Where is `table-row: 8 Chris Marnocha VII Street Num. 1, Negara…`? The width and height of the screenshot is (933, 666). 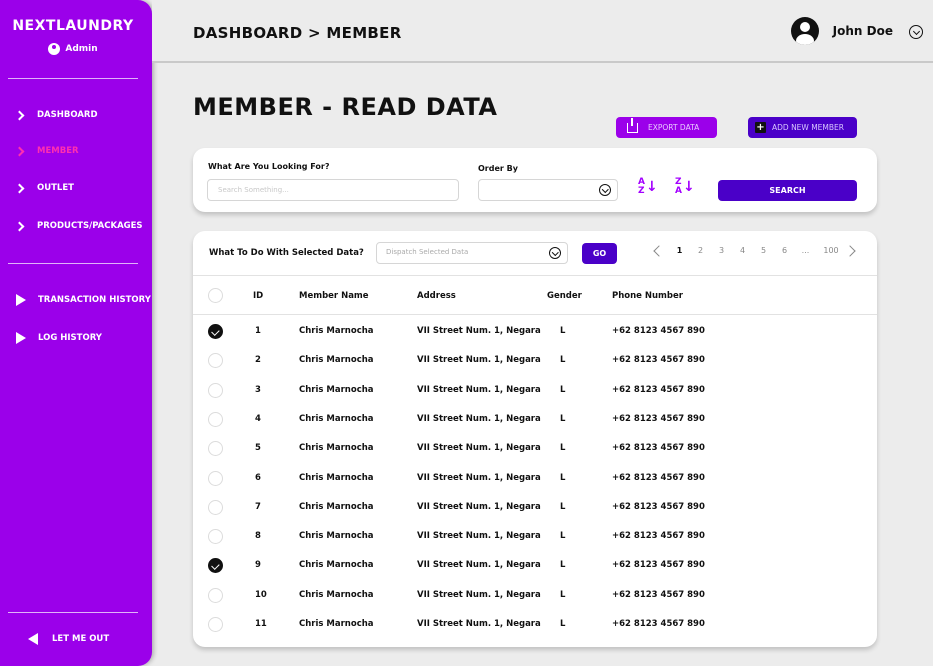 table-row: 8 Chris Marnocha VII Street Num. 1, Negara… is located at coordinates (535, 537).